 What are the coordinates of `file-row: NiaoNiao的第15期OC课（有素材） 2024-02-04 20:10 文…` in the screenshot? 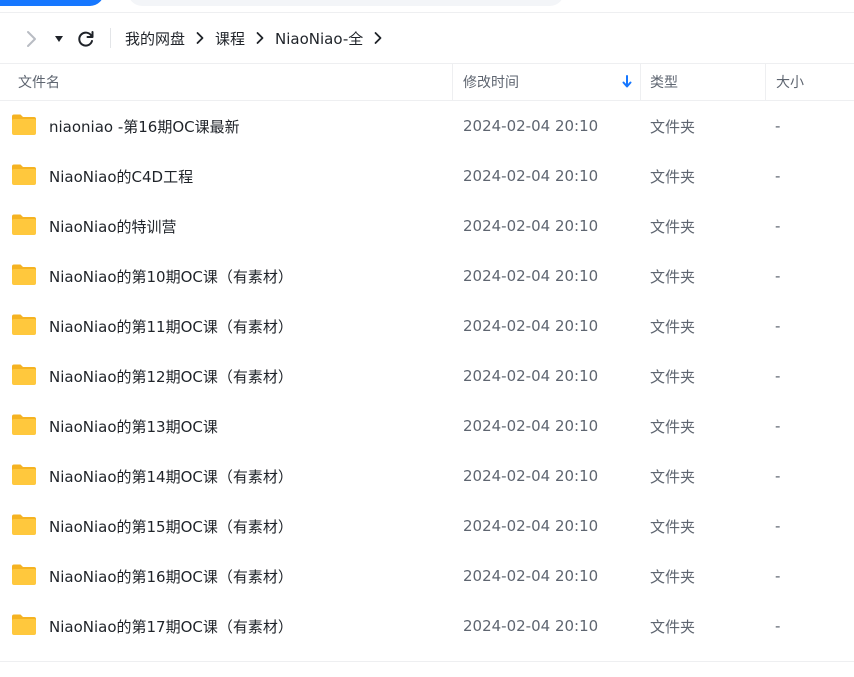 It's located at (427, 526).